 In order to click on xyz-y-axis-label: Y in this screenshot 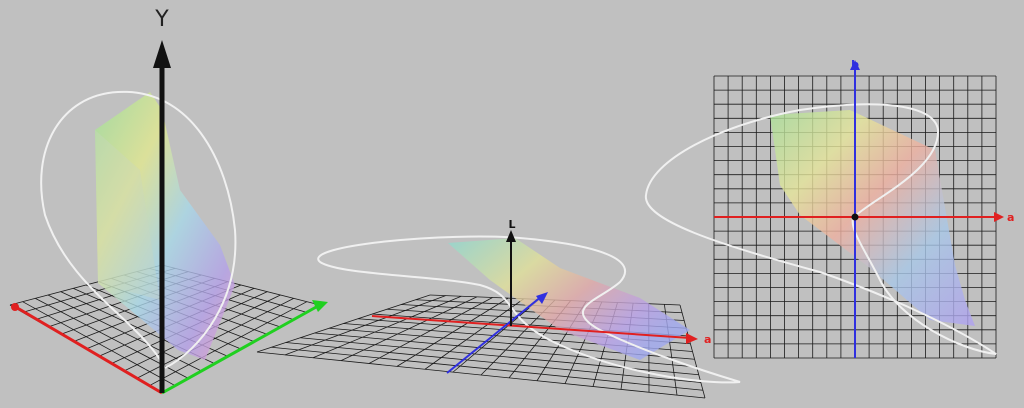, I will do `click(161, 19)`.